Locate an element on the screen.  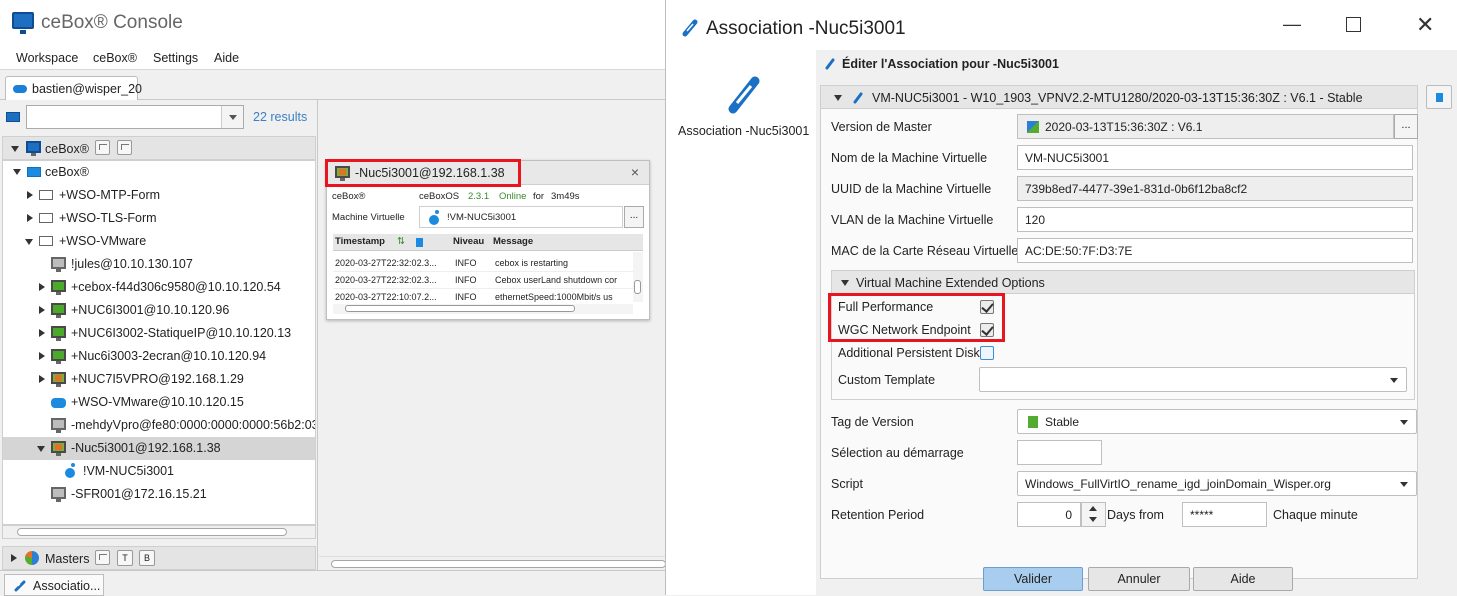
tree-row: +WSO-TLS-Form is located at coordinates (159, 218).